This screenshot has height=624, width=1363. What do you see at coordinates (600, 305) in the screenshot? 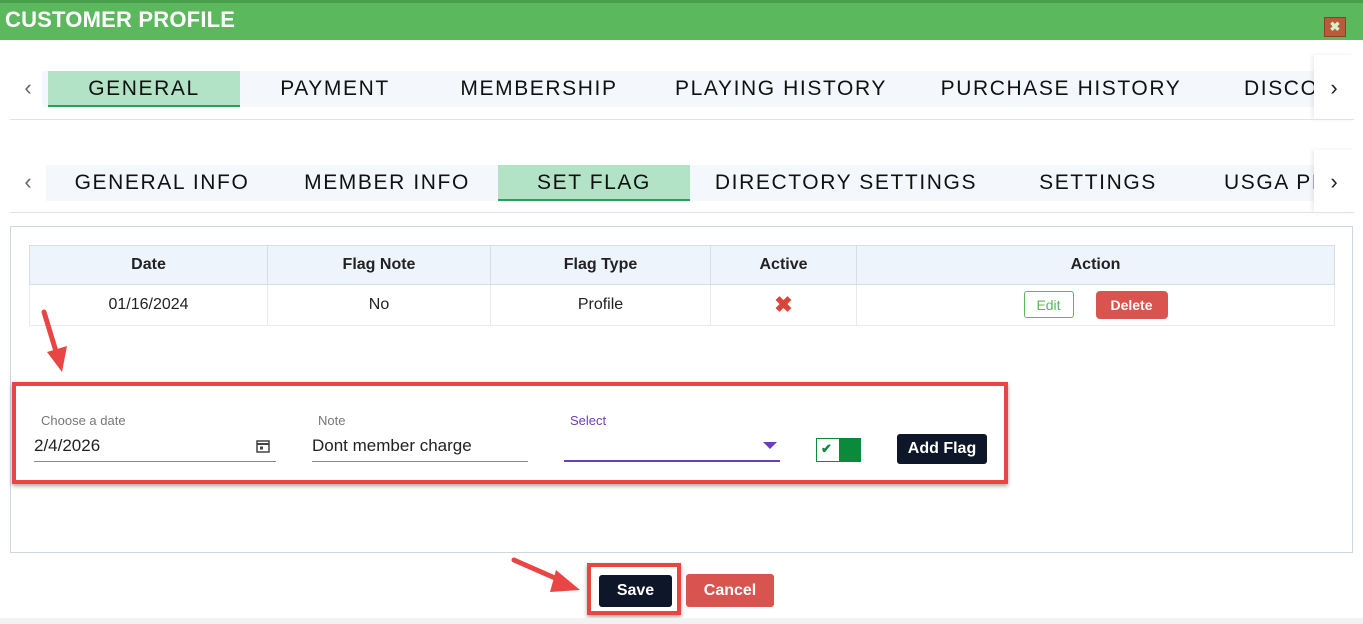
I see `cell-flag-type: Profile` at bounding box center [600, 305].